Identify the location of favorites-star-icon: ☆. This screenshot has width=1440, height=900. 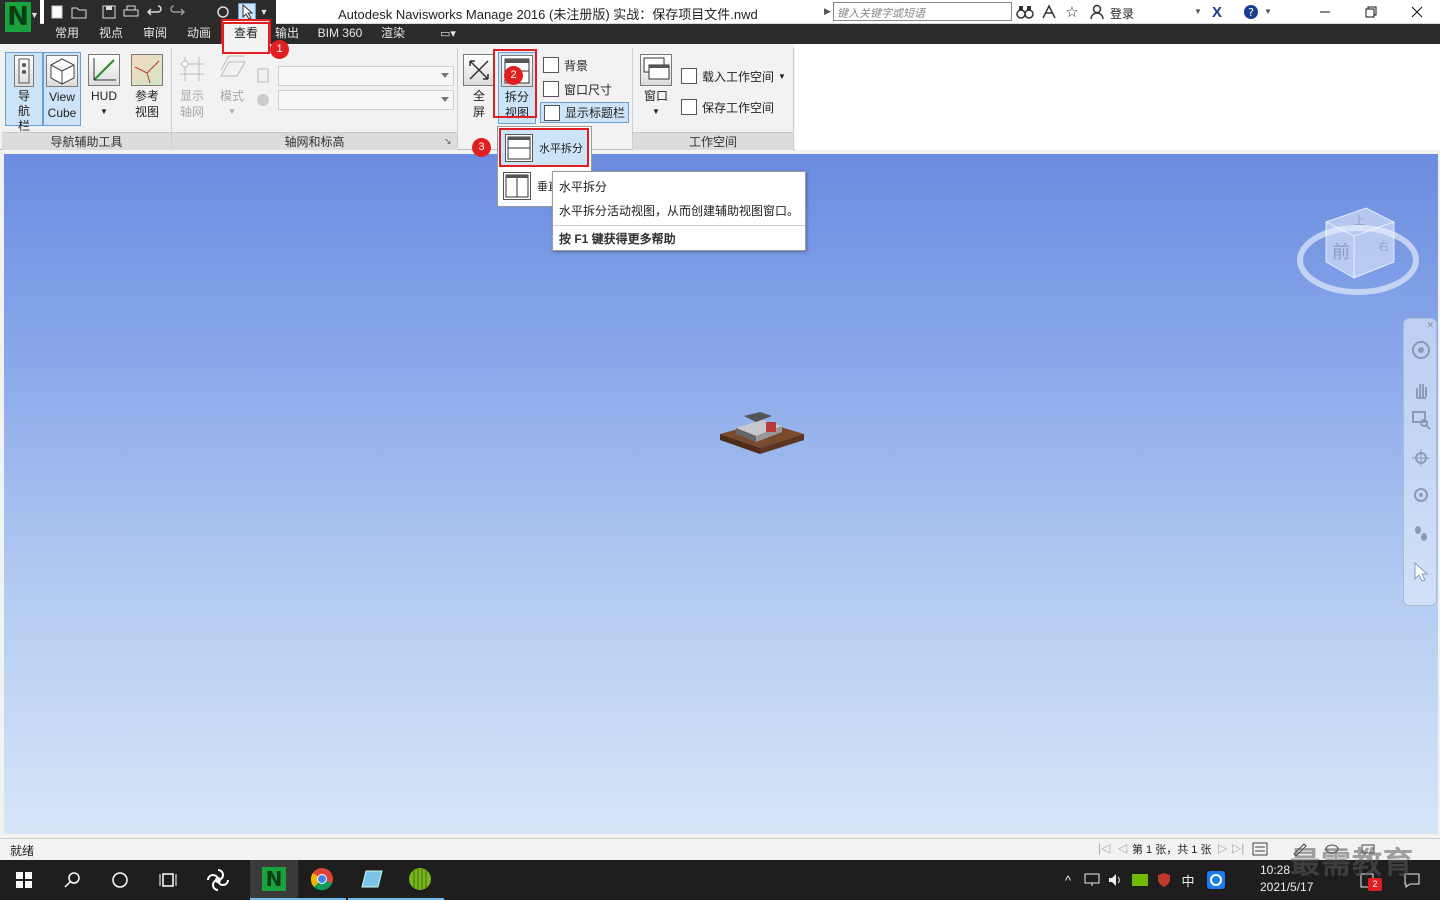
(1072, 12).